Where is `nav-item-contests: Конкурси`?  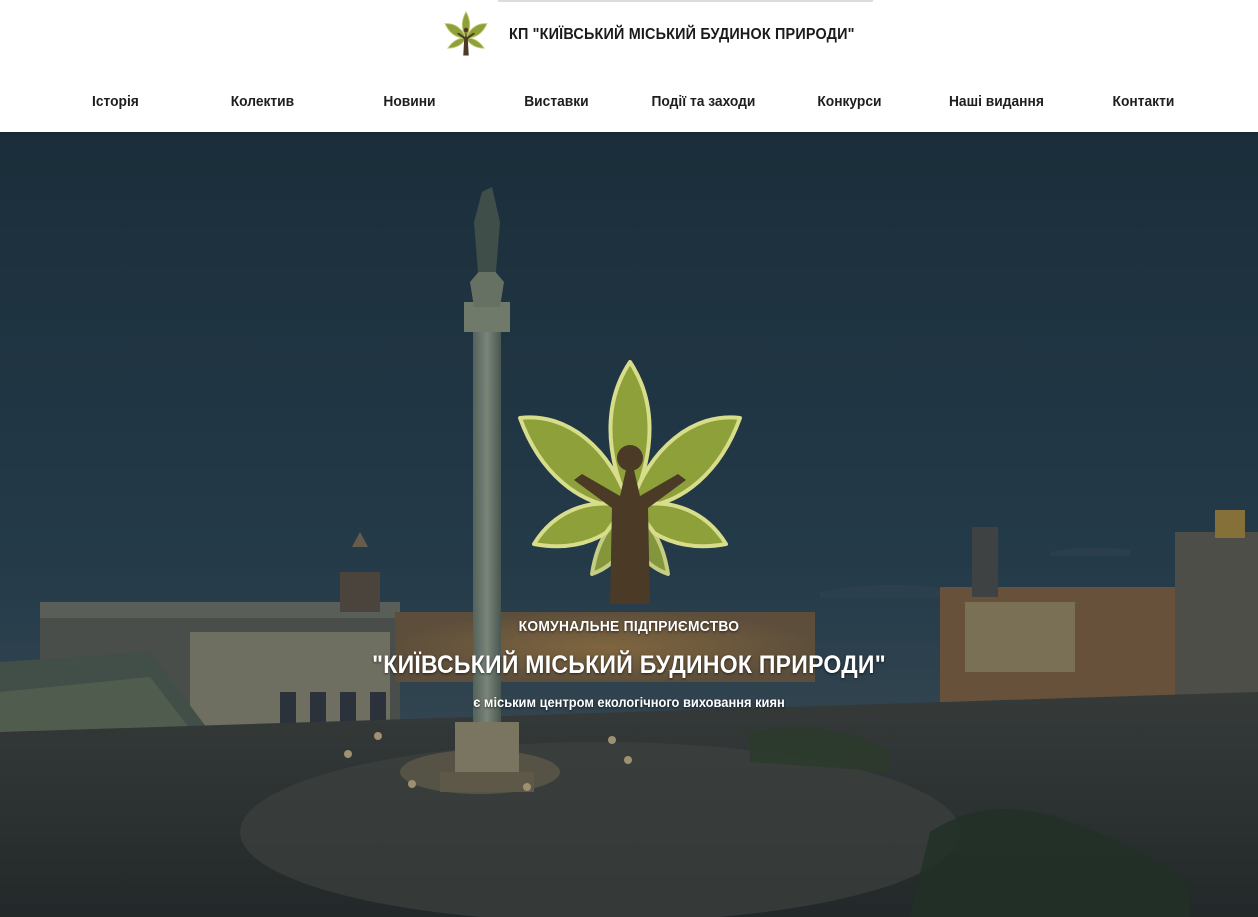
nav-item-contests: Конкурси is located at coordinates (849, 101).